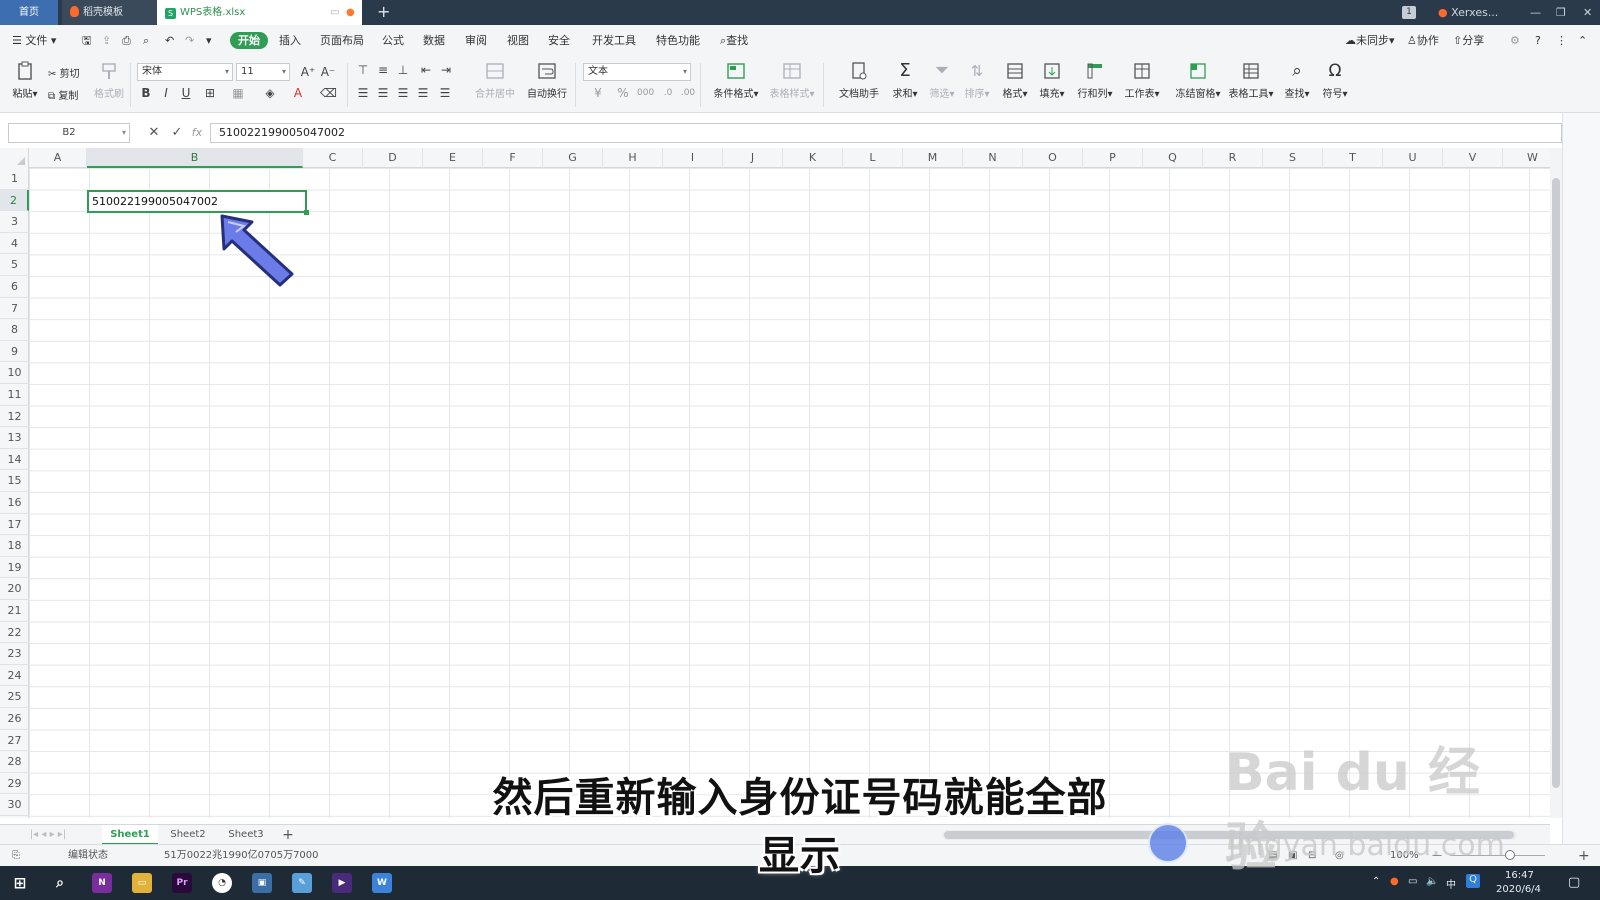  Describe the element at coordinates (20, 883) in the screenshot. I see `windows-start-icon: ⊞` at that location.